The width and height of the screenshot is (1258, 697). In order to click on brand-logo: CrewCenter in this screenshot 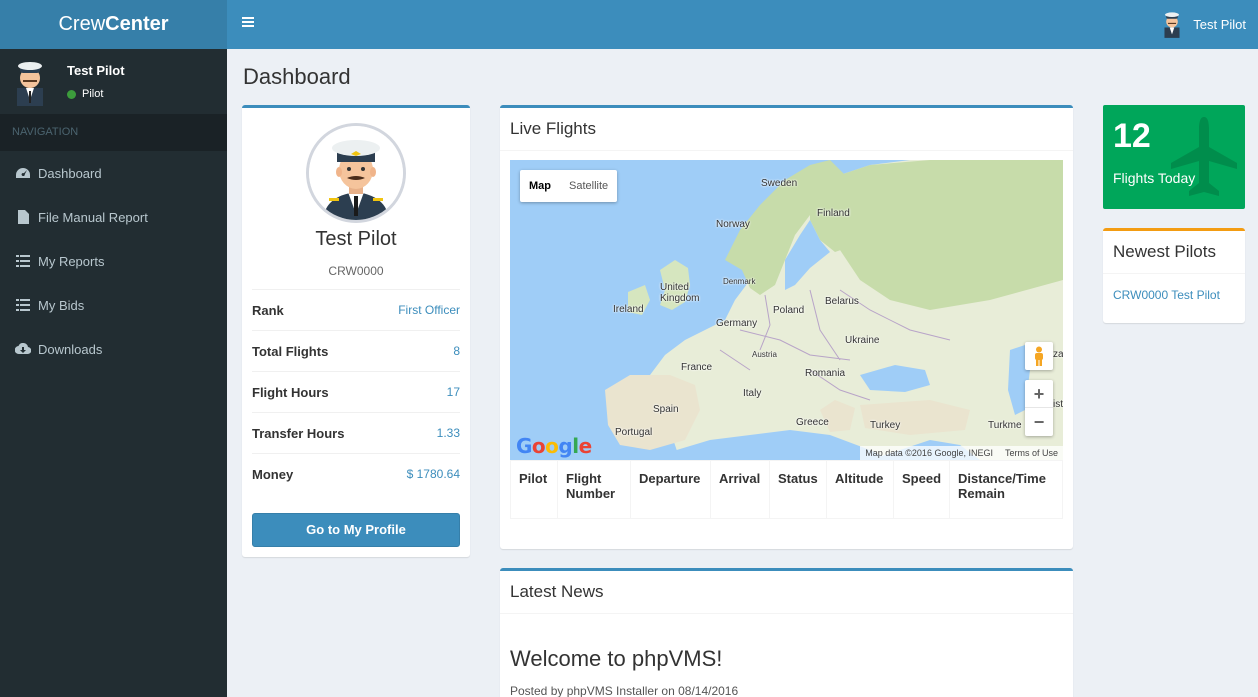, I will do `click(113, 24)`.